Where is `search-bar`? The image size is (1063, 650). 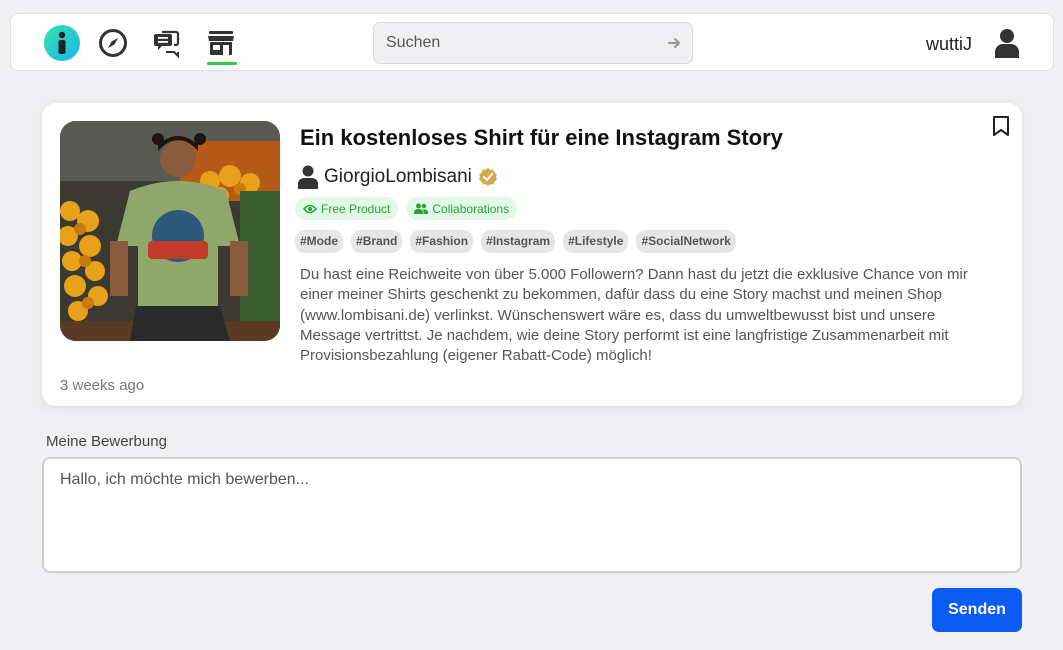 search-bar is located at coordinates (533, 43).